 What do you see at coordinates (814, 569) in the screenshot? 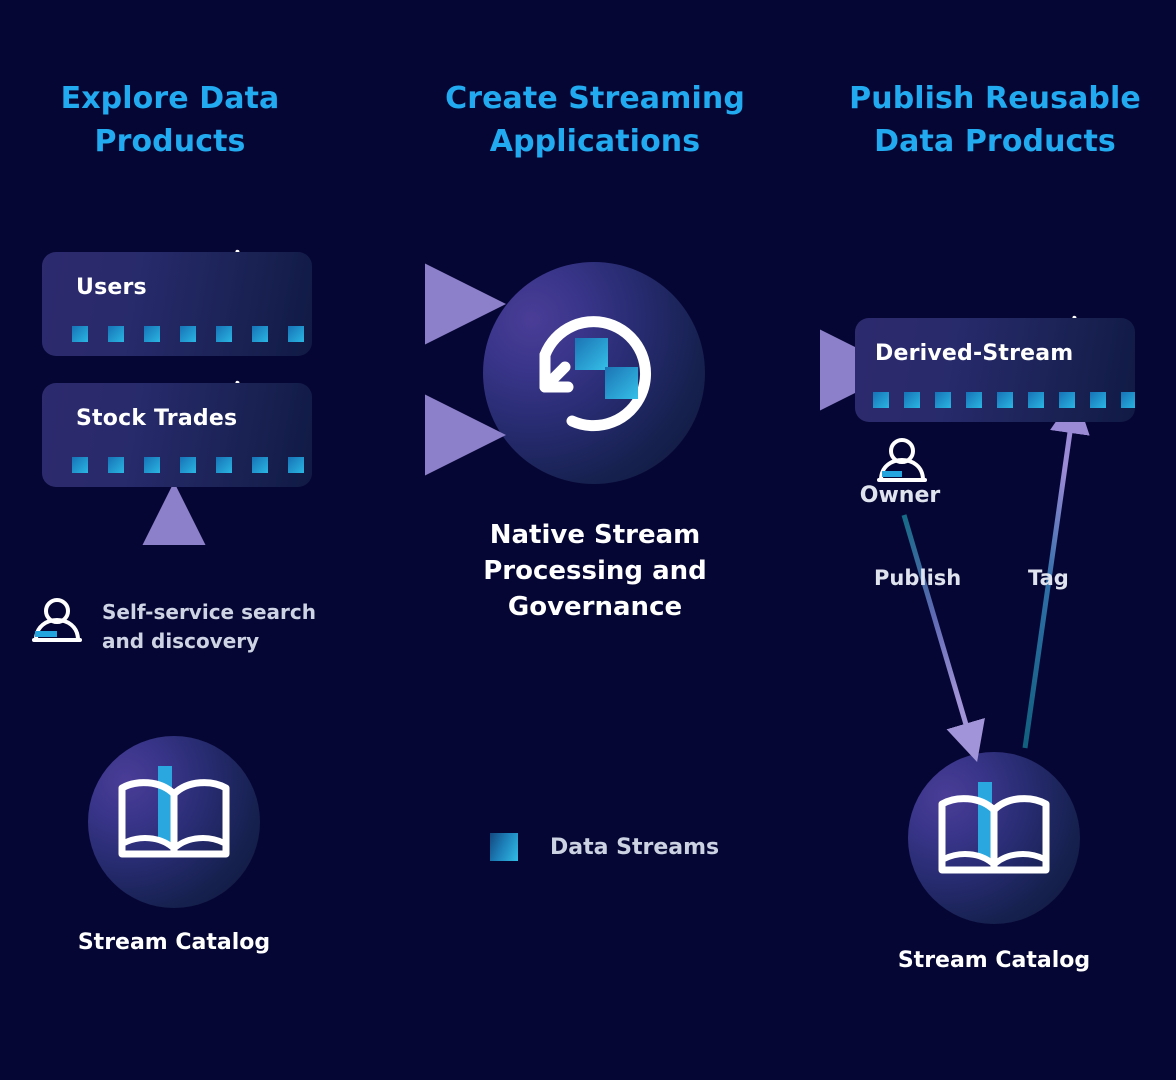
I see `column-divider-right` at bounding box center [814, 569].